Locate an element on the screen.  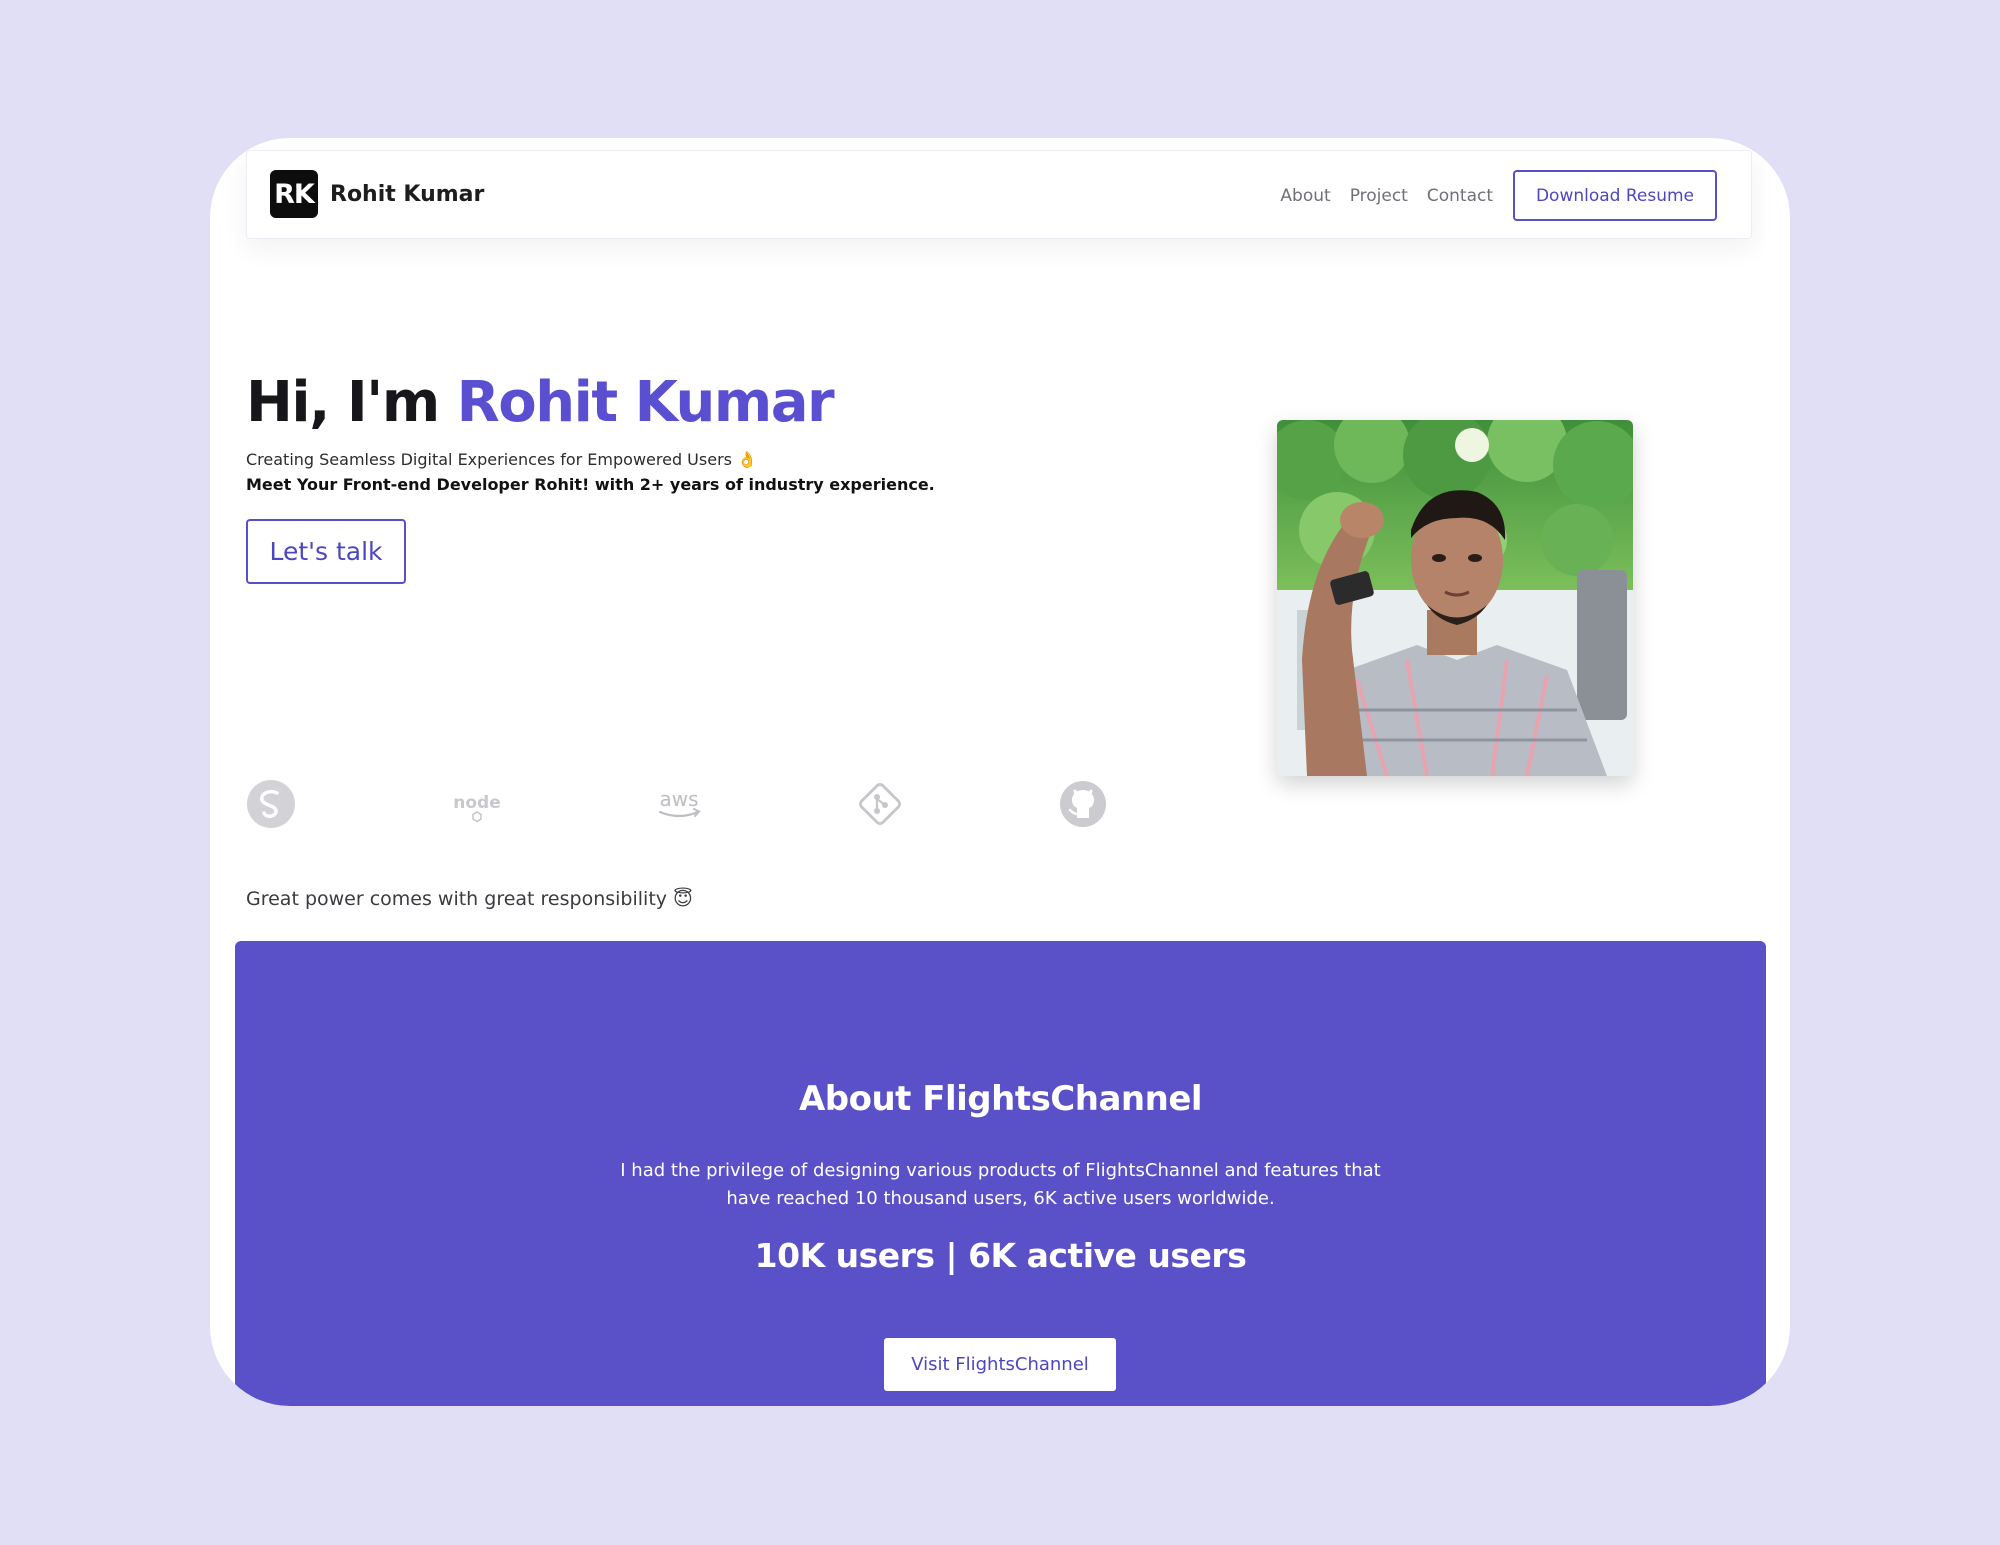
logo: RK Rohit Kumar is located at coordinates (377, 194).